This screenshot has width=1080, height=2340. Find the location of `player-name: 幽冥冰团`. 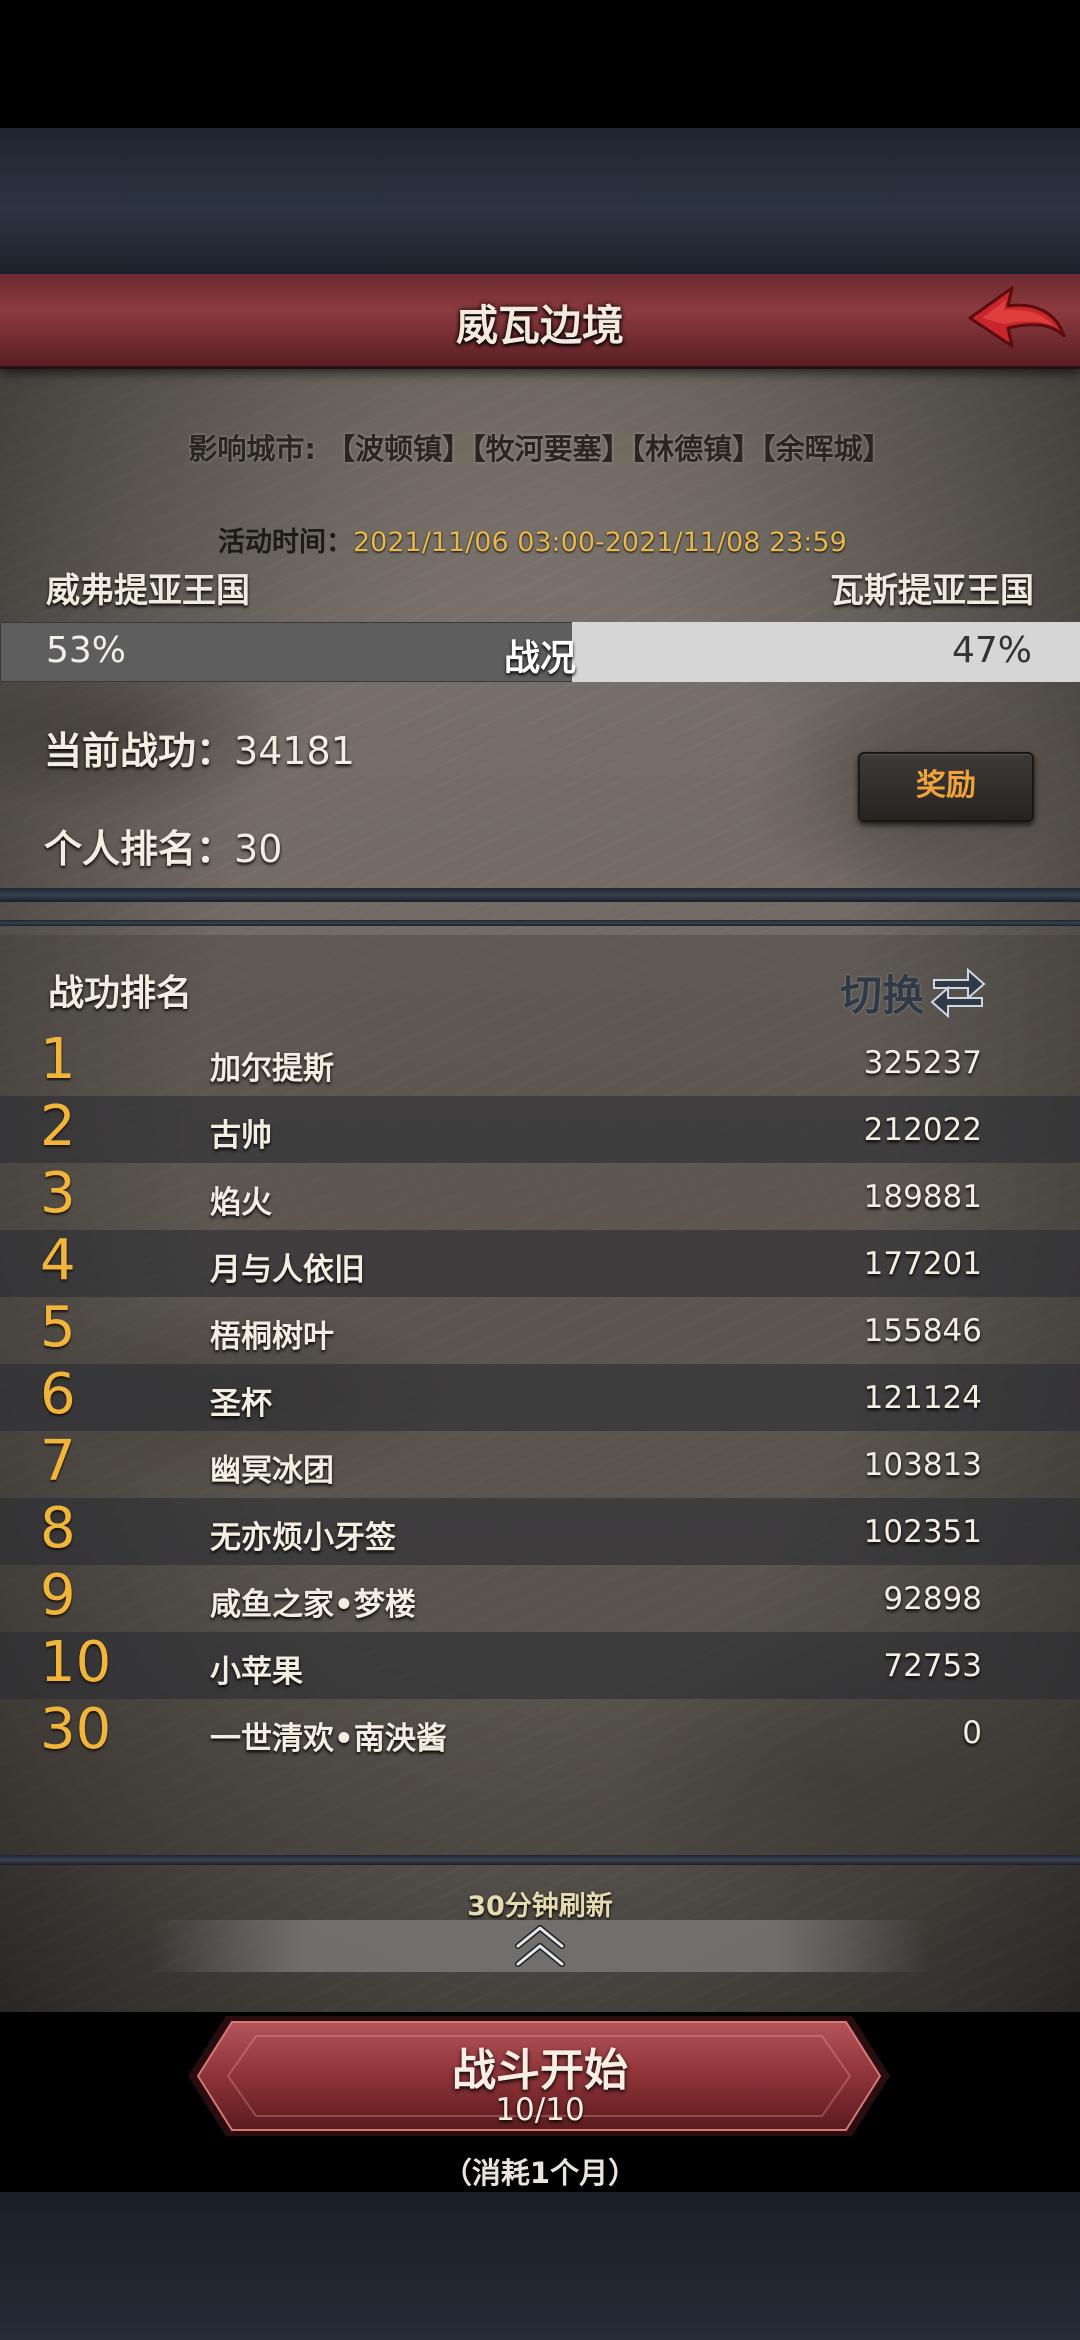

player-name: 幽冥冰团 is located at coordinates (272, 1471).